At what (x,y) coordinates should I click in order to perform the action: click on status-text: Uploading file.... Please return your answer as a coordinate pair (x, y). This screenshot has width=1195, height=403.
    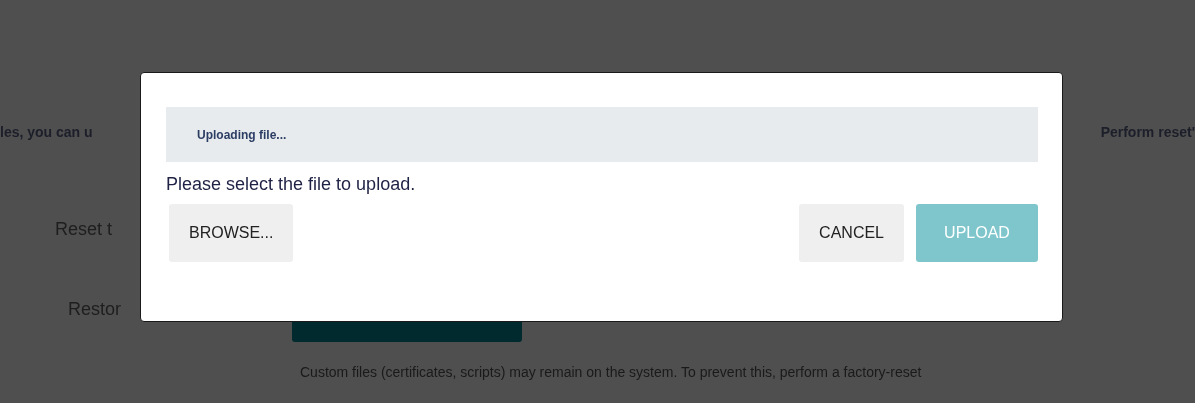
    Looking at the image, I should click on (242, 134).